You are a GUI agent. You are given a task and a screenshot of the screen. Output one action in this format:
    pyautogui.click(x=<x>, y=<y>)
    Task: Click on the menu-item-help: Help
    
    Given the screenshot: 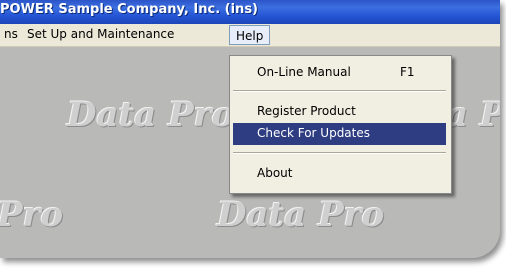 What is the action you would take?
    pyautogui.click(x=250, y=35)
    